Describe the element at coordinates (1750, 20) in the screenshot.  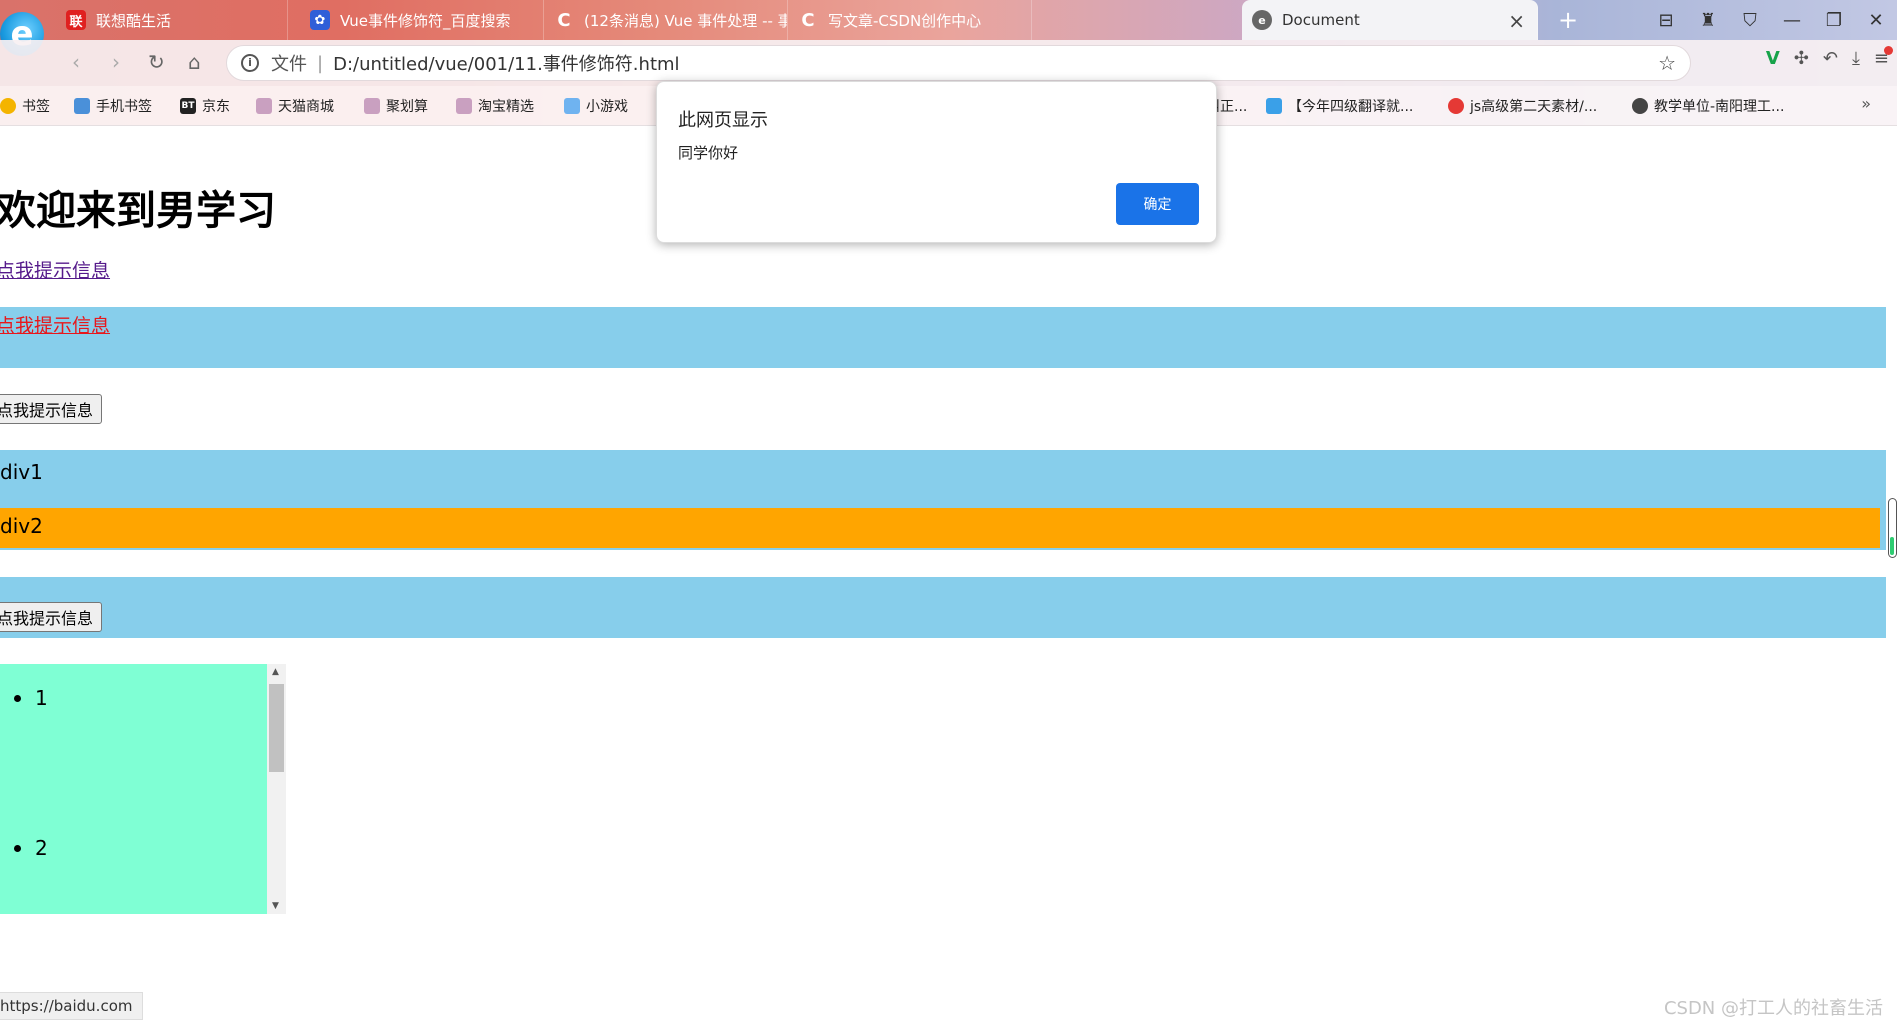
I see `shirt-icon: ⛉` at that location.